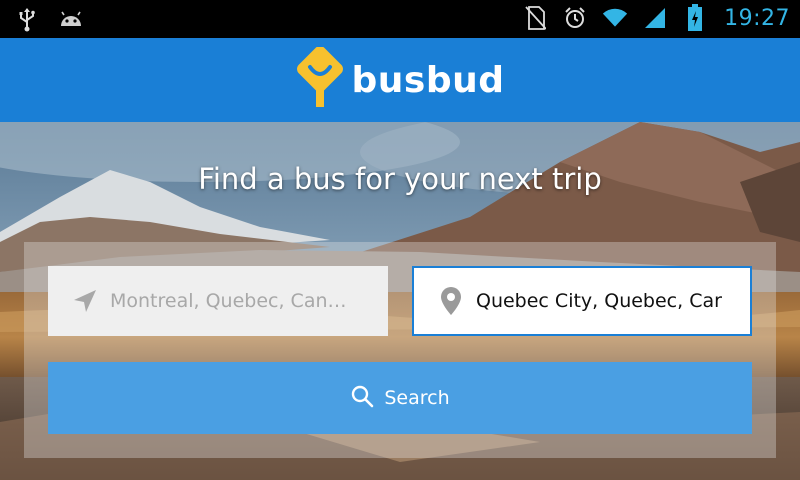 This screenshot has height=480, width=800. What do you see at coordinates (451, 301) in the screenshot?
I see `location-pin-icon` at bounding box center [451, 301].